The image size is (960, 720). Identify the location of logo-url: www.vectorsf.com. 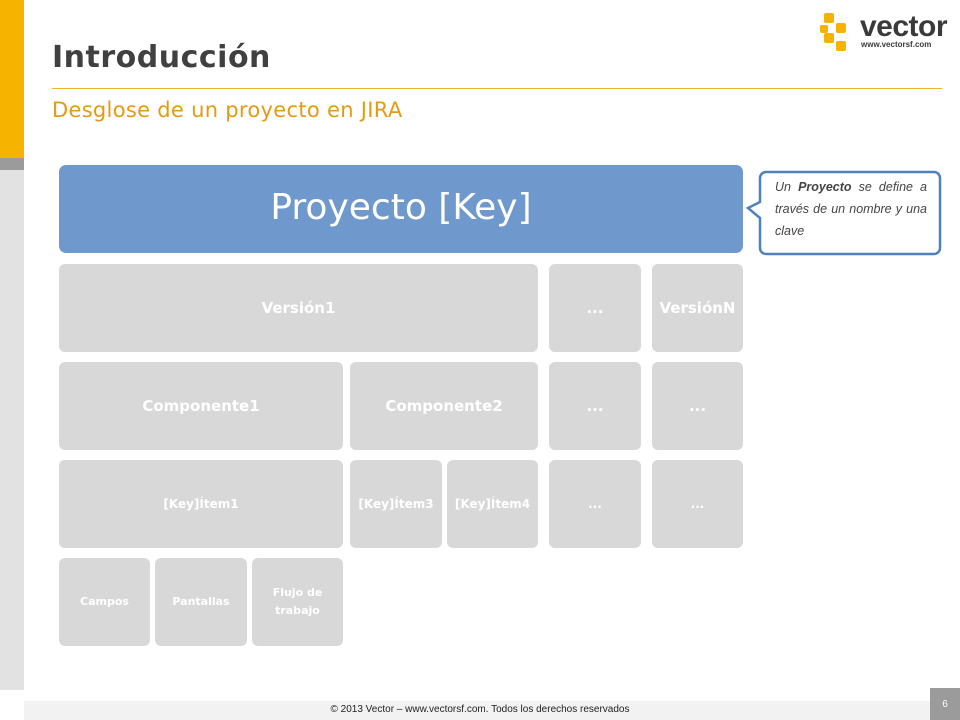
(896, 44).